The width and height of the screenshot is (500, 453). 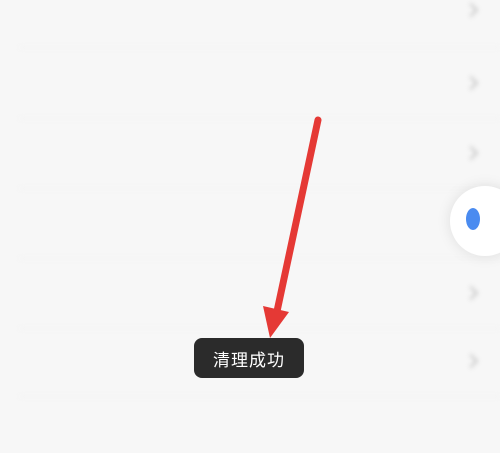 What do you see at coordinates (473, 219) in the screenshot?
I see `assistant-icon` at bounding box center [473, 219].